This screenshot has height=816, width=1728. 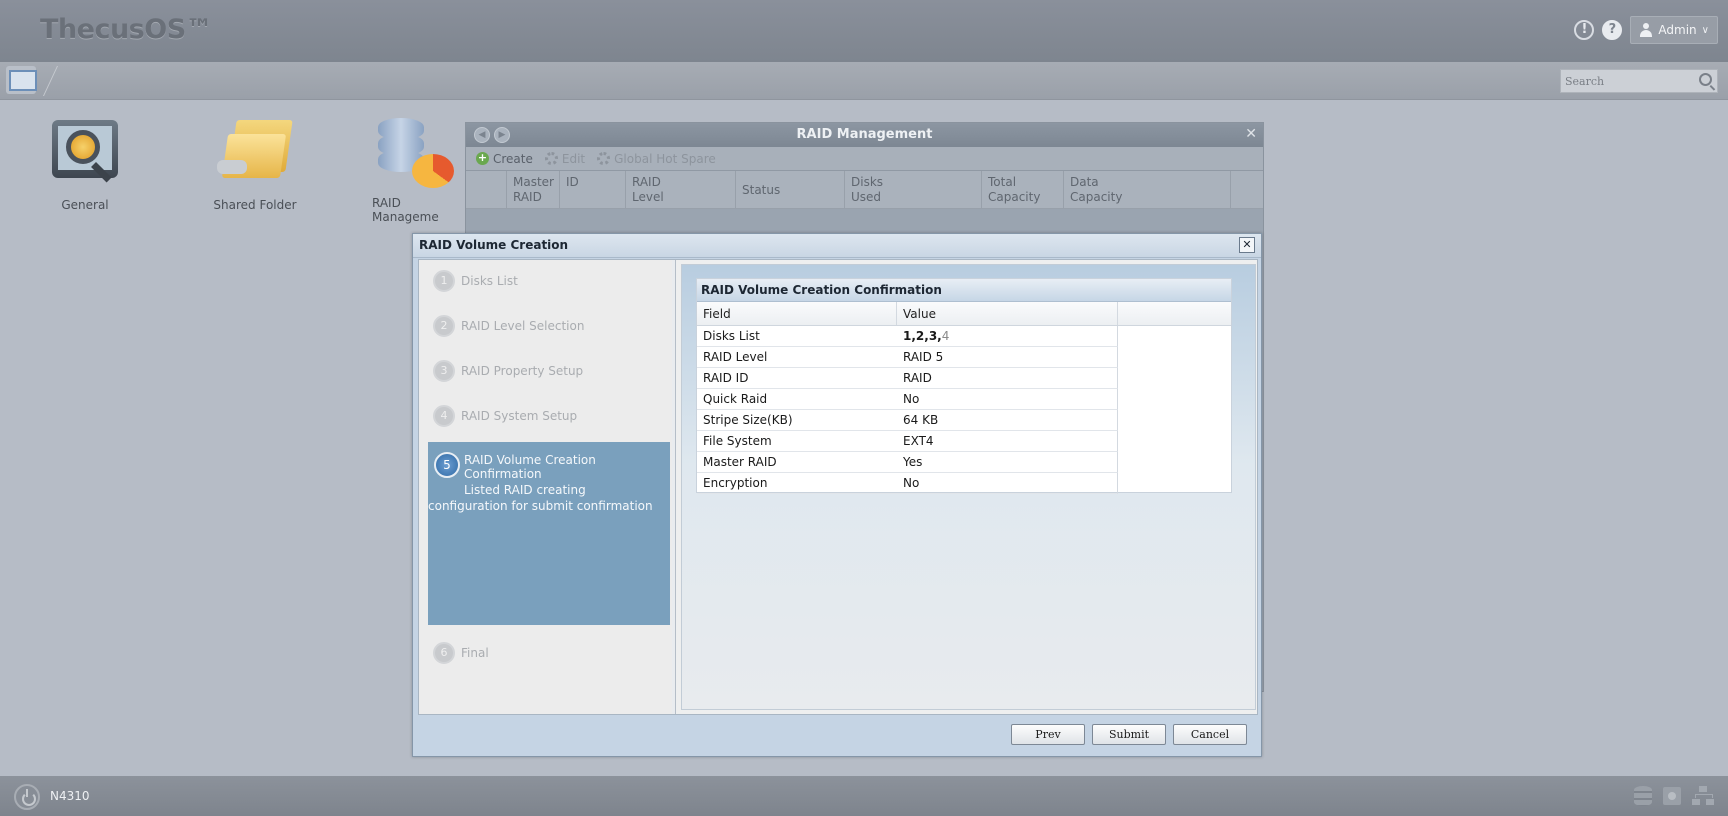 I want to click on table-row: Disks List 1,2,3,4, so click(x=964, y=336).